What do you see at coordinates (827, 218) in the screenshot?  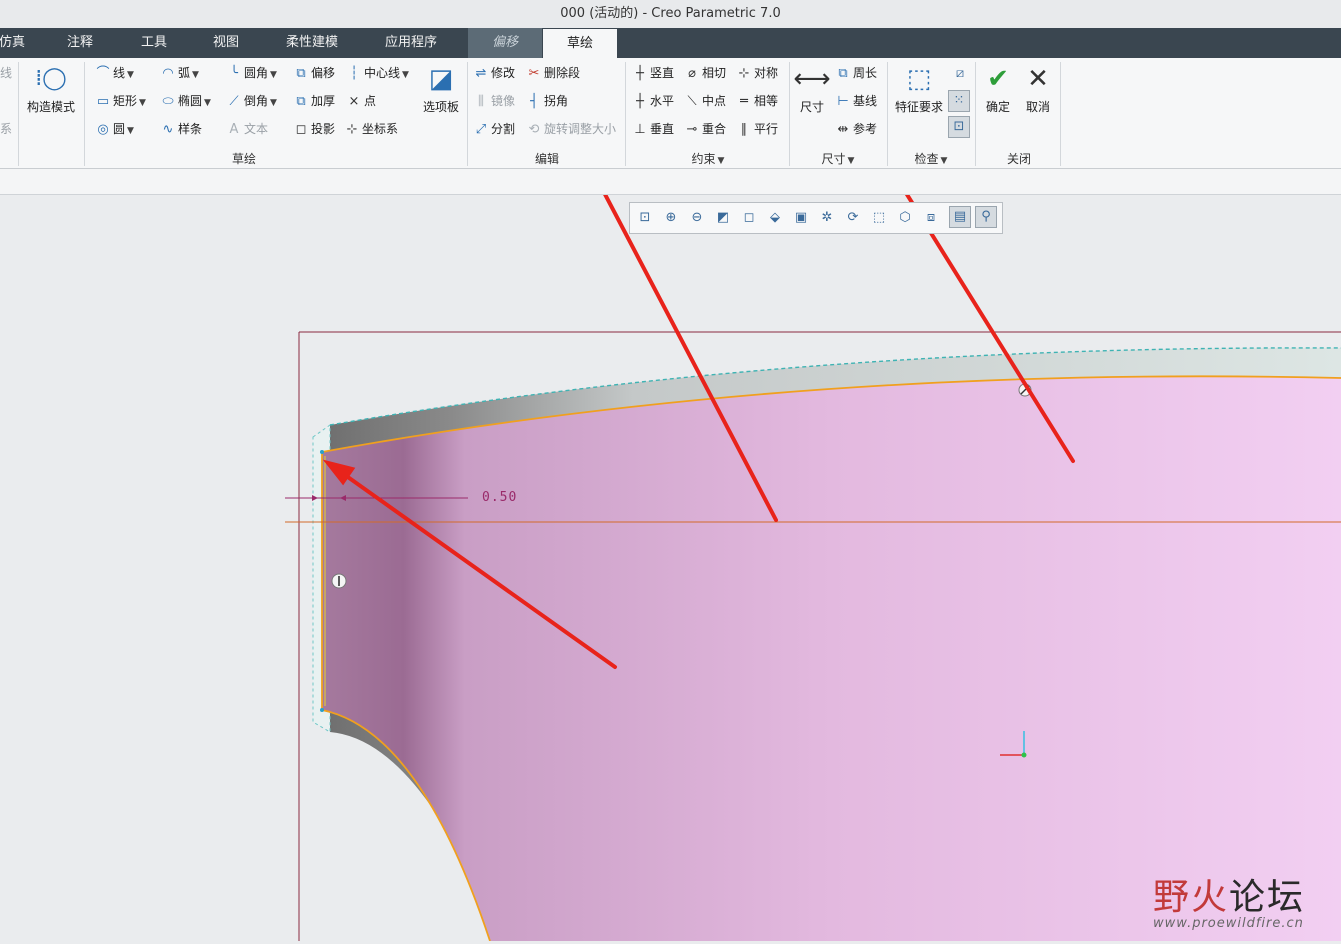 I see `datum-display-icon: ✲` at bounding box center [827, 218].